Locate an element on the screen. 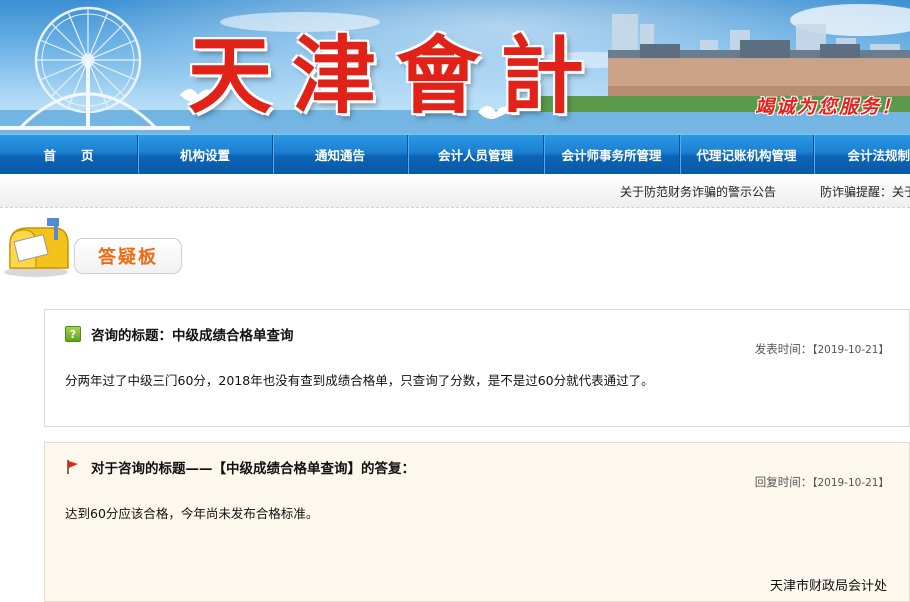 The width and height of the screenshot is (910, 602). answer-body: 达到60分应该合格，今年尚未发布合格标准。 is located at coordinates (192, 513).